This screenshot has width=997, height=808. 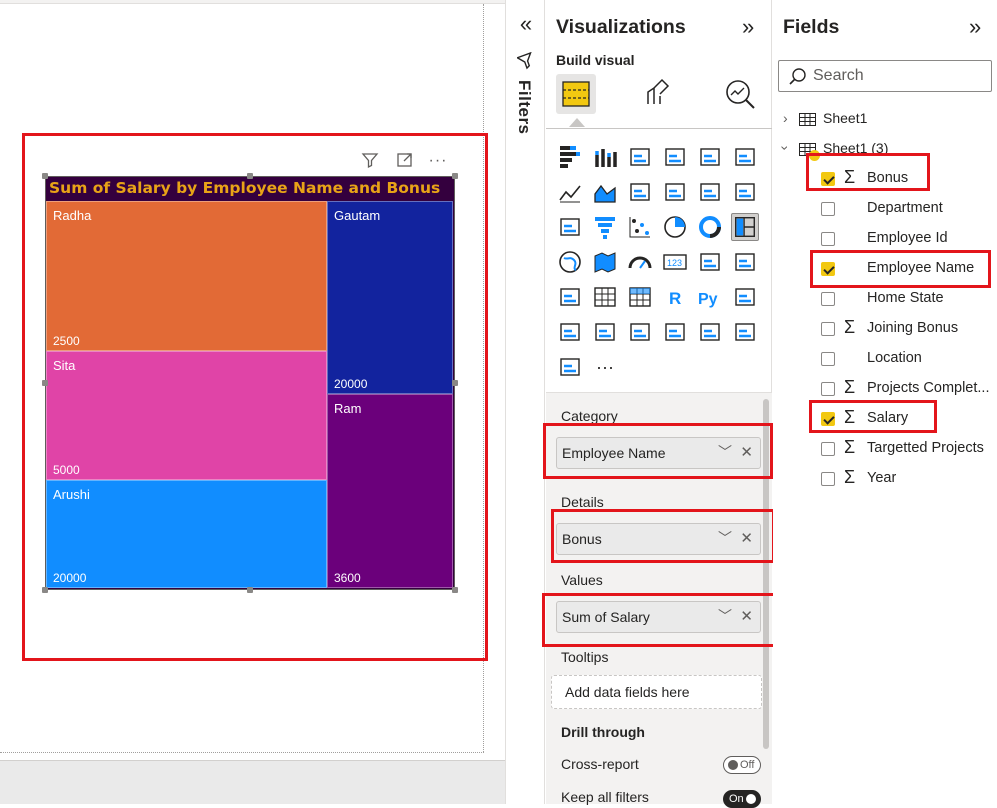 What do you see at coordinates (405, 161) in the screenshot?
I see `focus-mode-icon` at bounding box center [405, 161].